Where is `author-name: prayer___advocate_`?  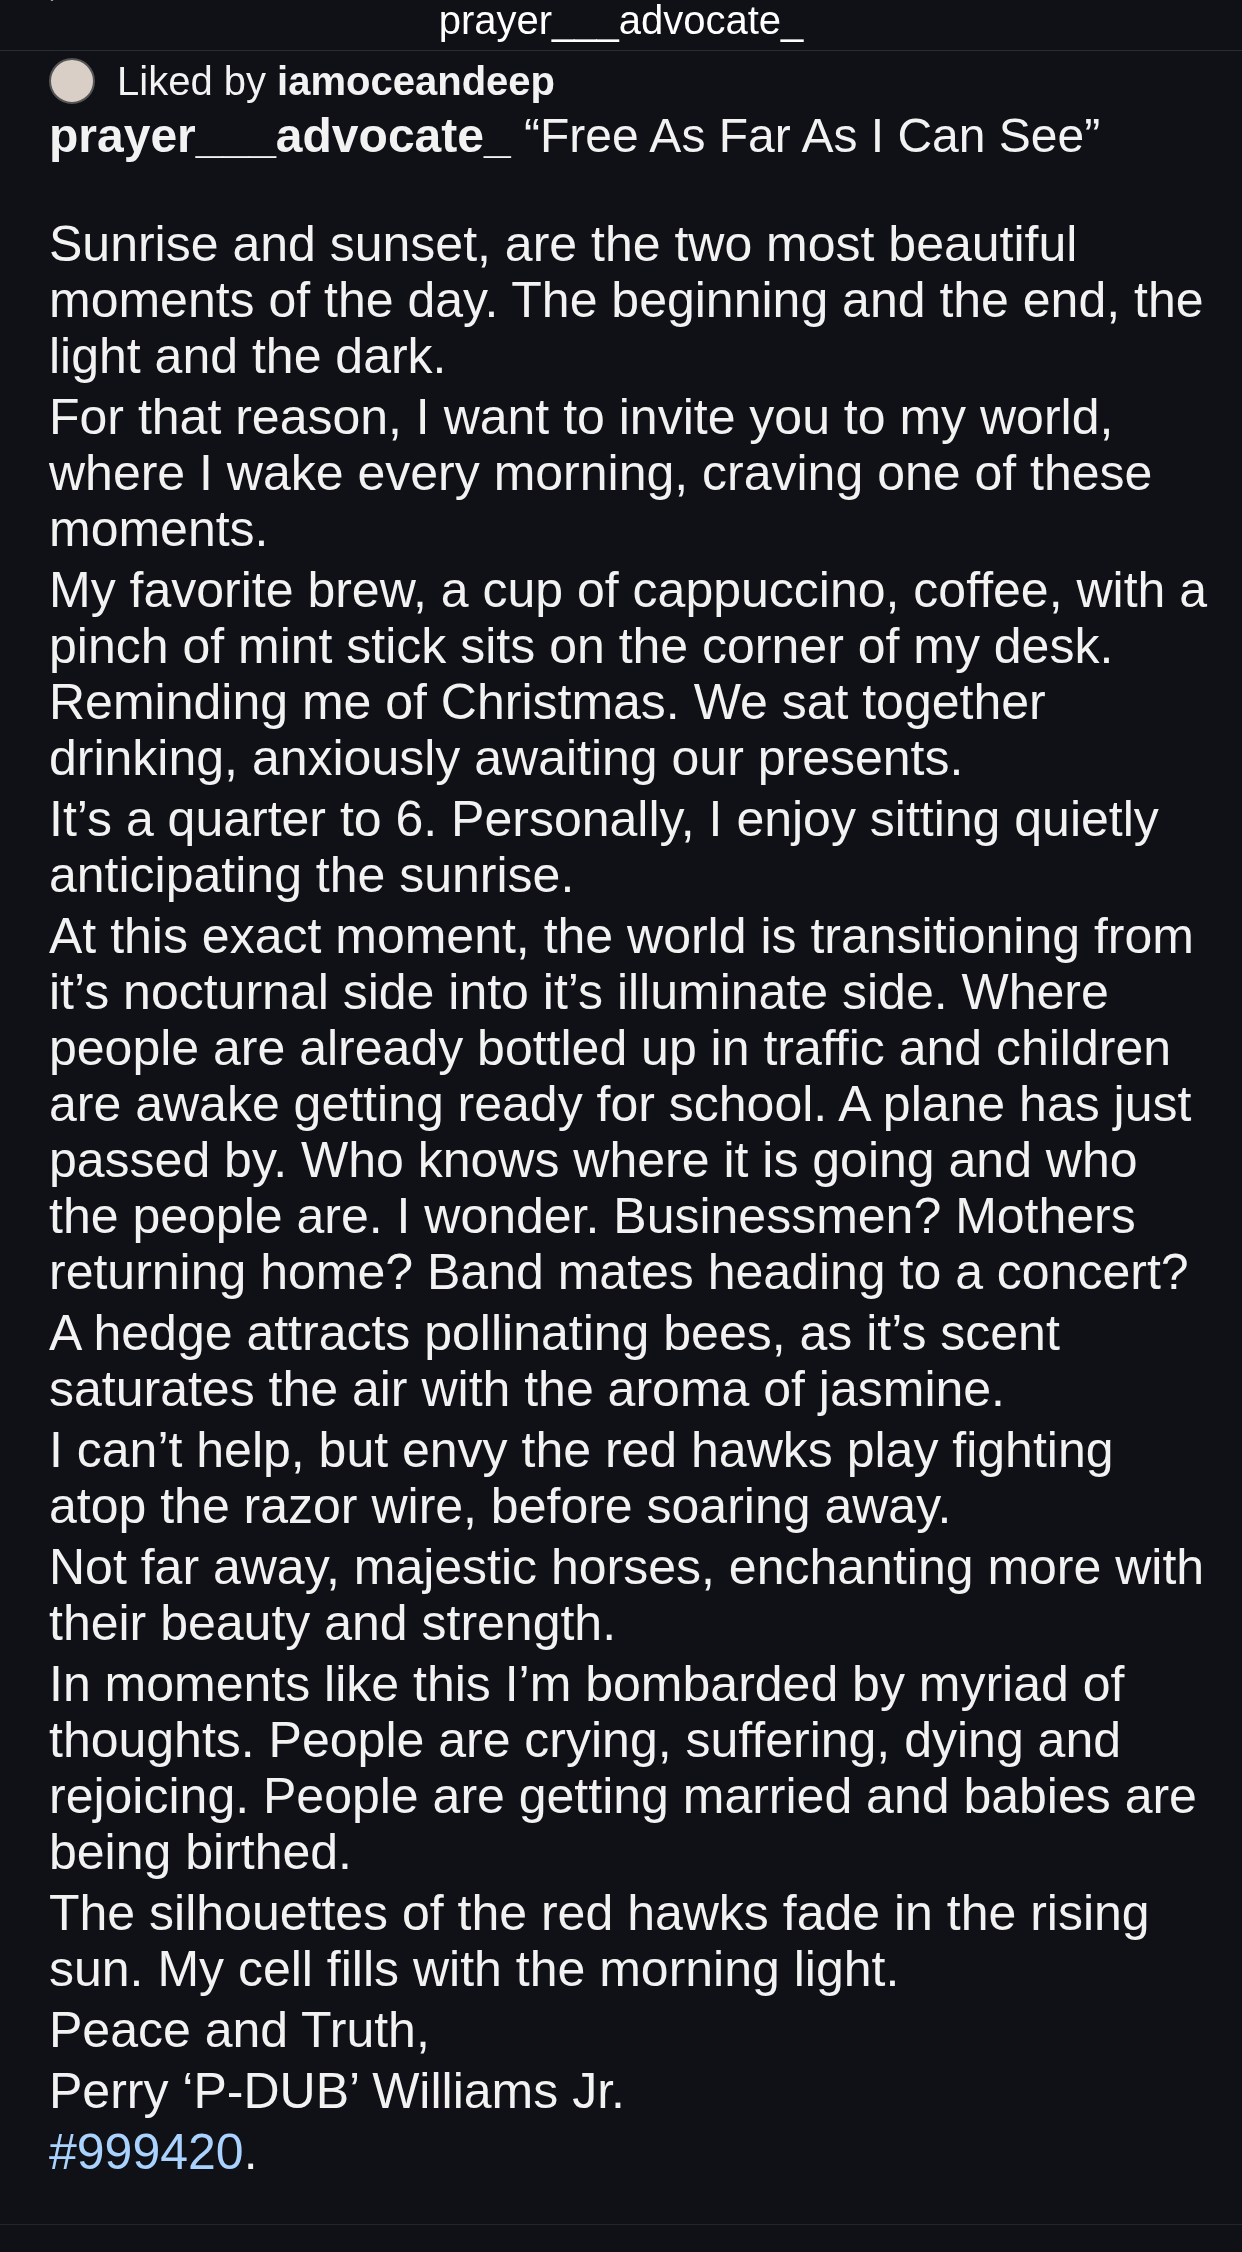 author-name: prayer___advocate_ is located at coordinates (280, 135).